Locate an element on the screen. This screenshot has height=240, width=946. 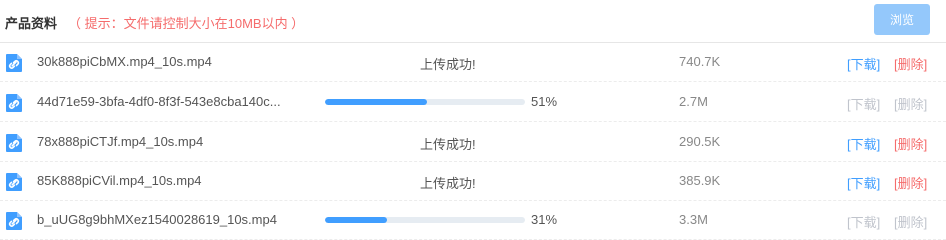
section-title: 产品资料 is located at coordinates (31, 23).